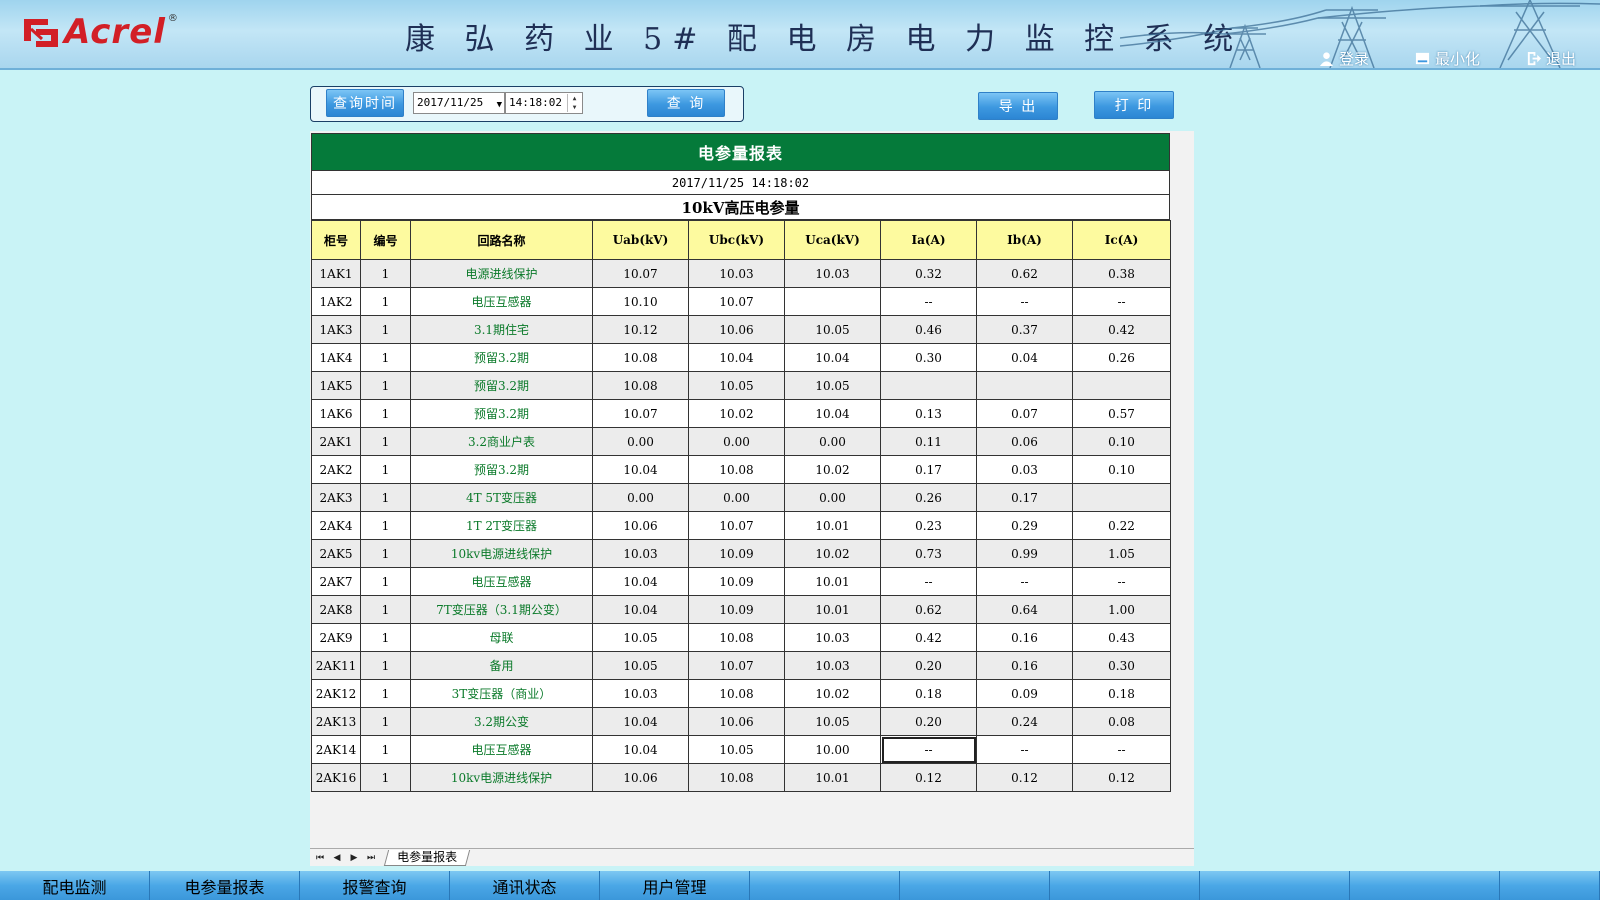 This screenshot has height=900, width=1600. Describe the element at coordinates (501, 329) in the screenshot. I see `circuit-name-cell: 3.1期住宅` at that location.